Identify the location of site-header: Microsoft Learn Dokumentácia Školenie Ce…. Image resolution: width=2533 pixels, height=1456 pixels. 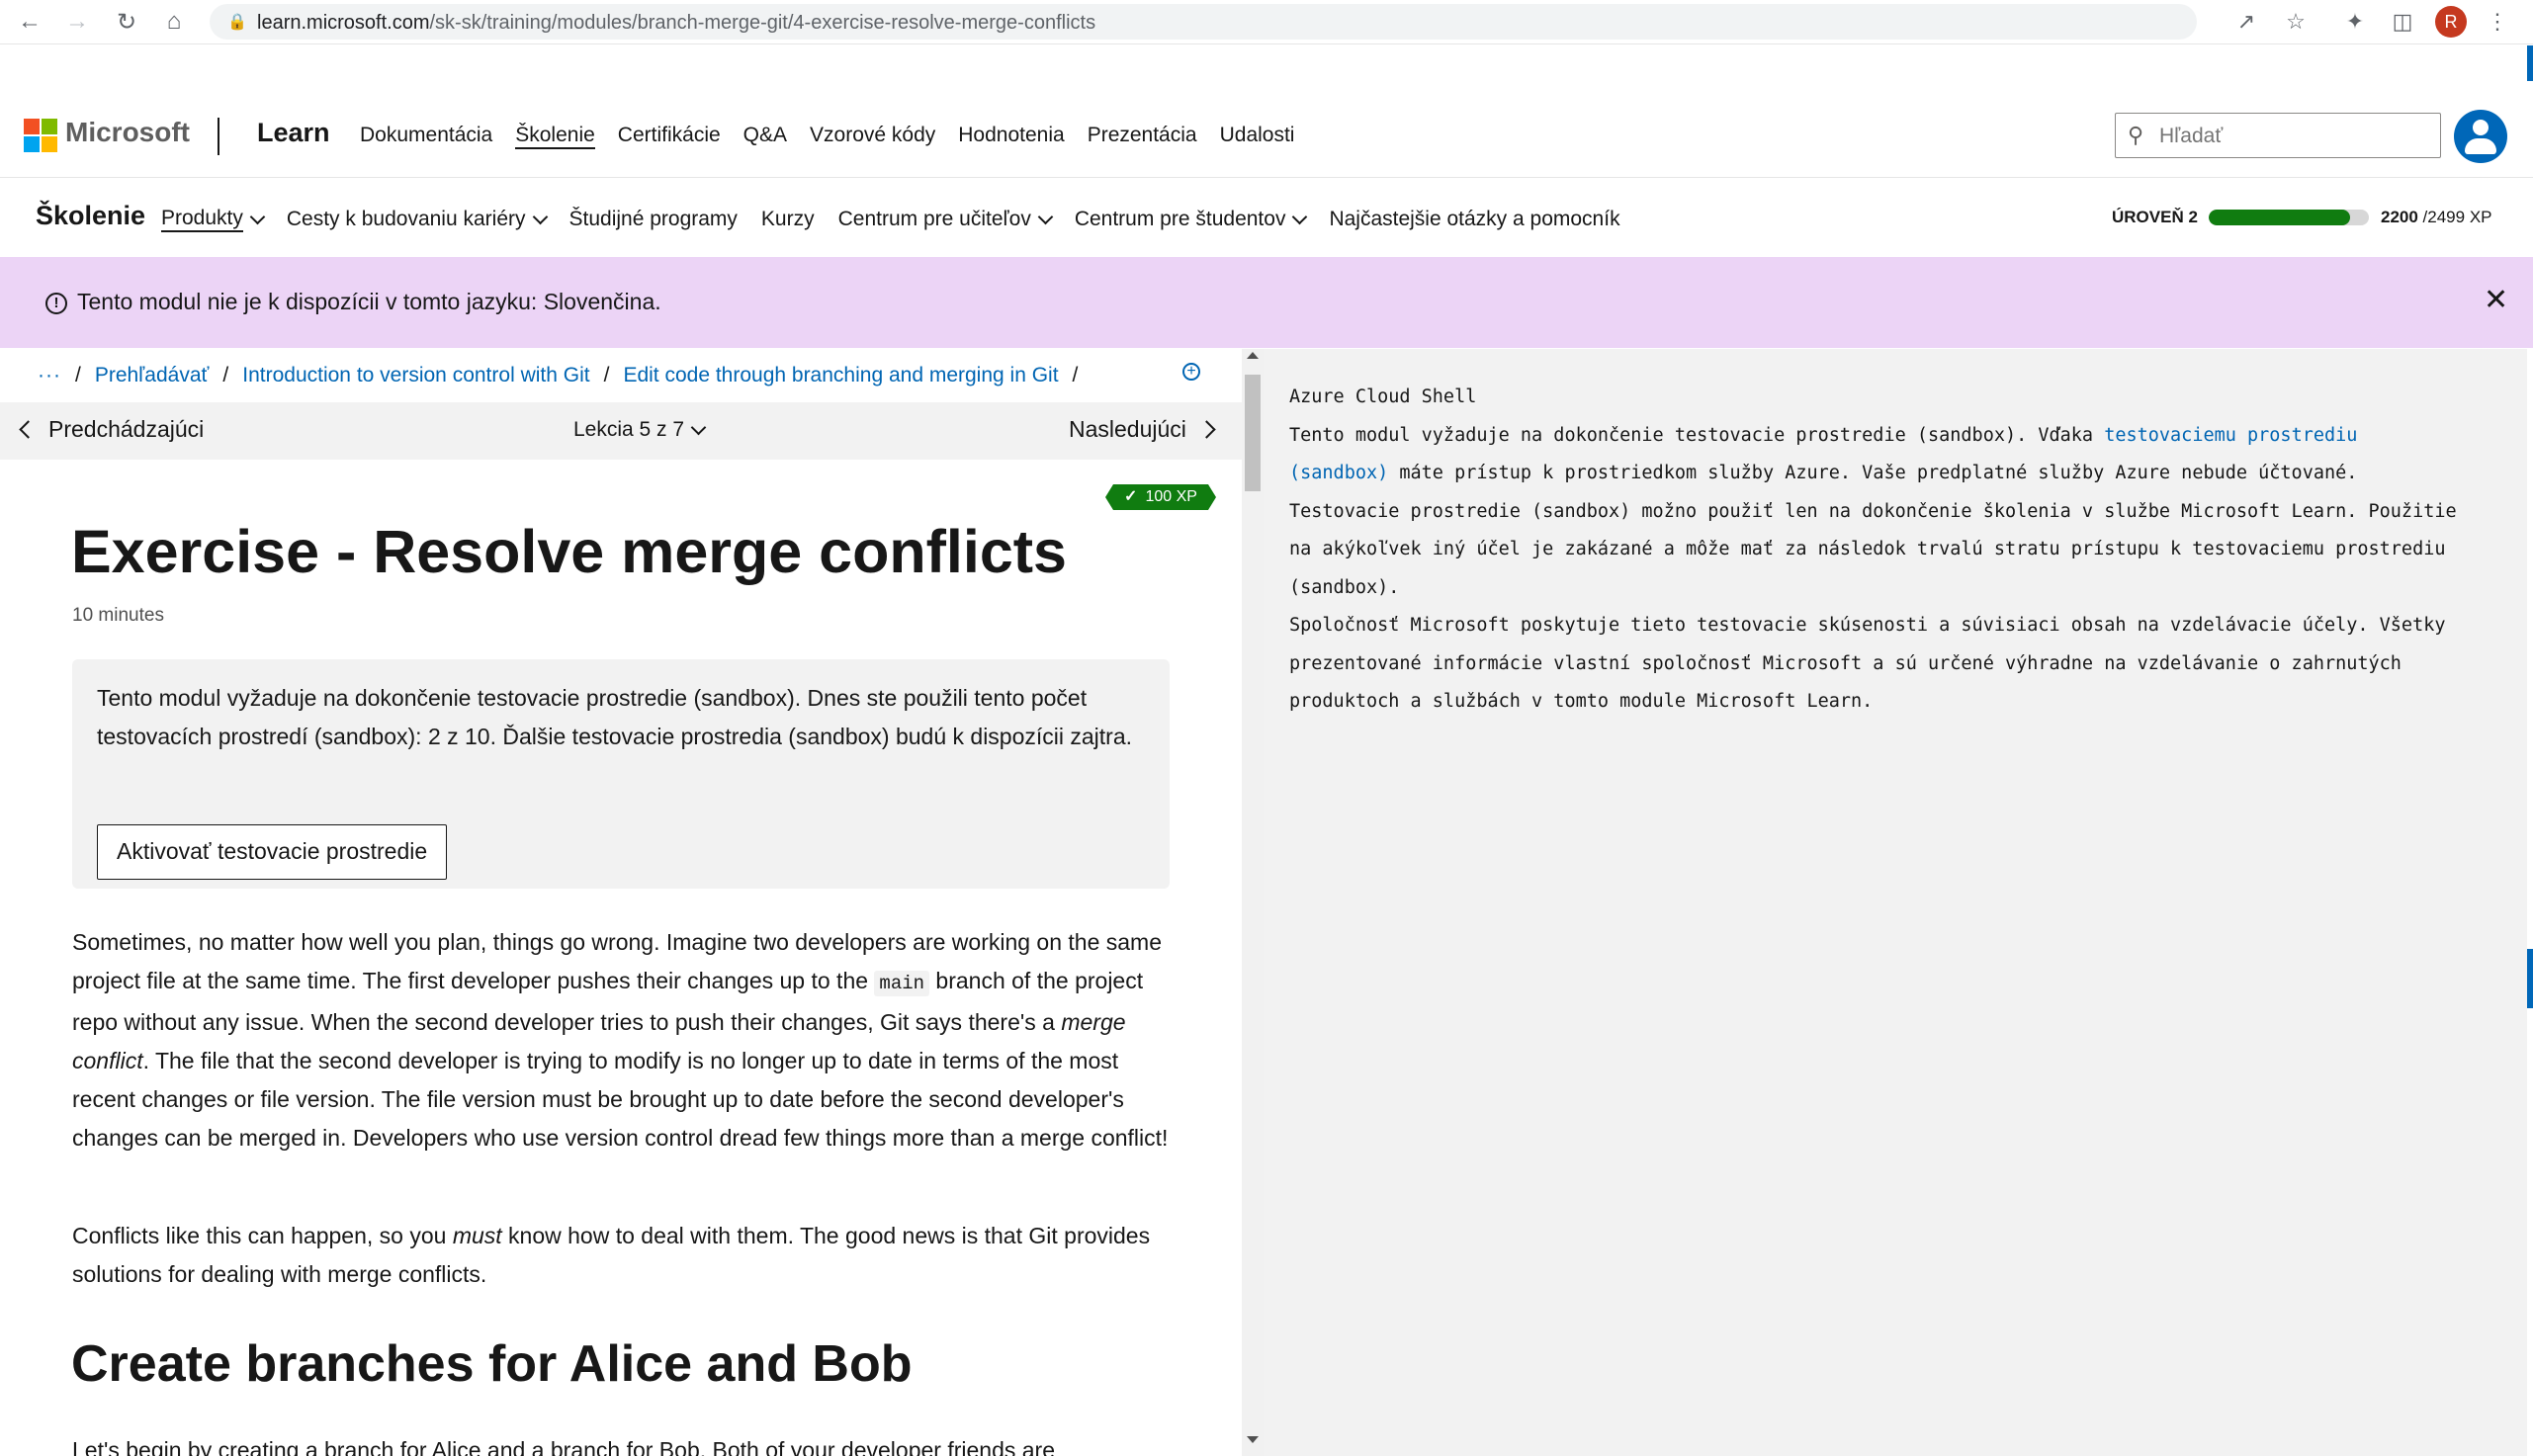
(1266, 137).